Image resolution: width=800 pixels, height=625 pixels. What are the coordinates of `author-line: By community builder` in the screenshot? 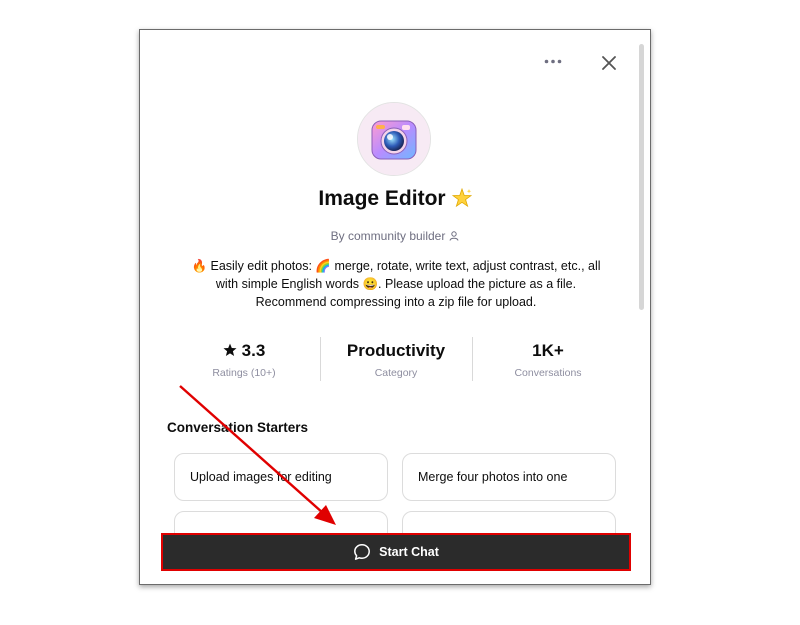 It's located at (395, 236).